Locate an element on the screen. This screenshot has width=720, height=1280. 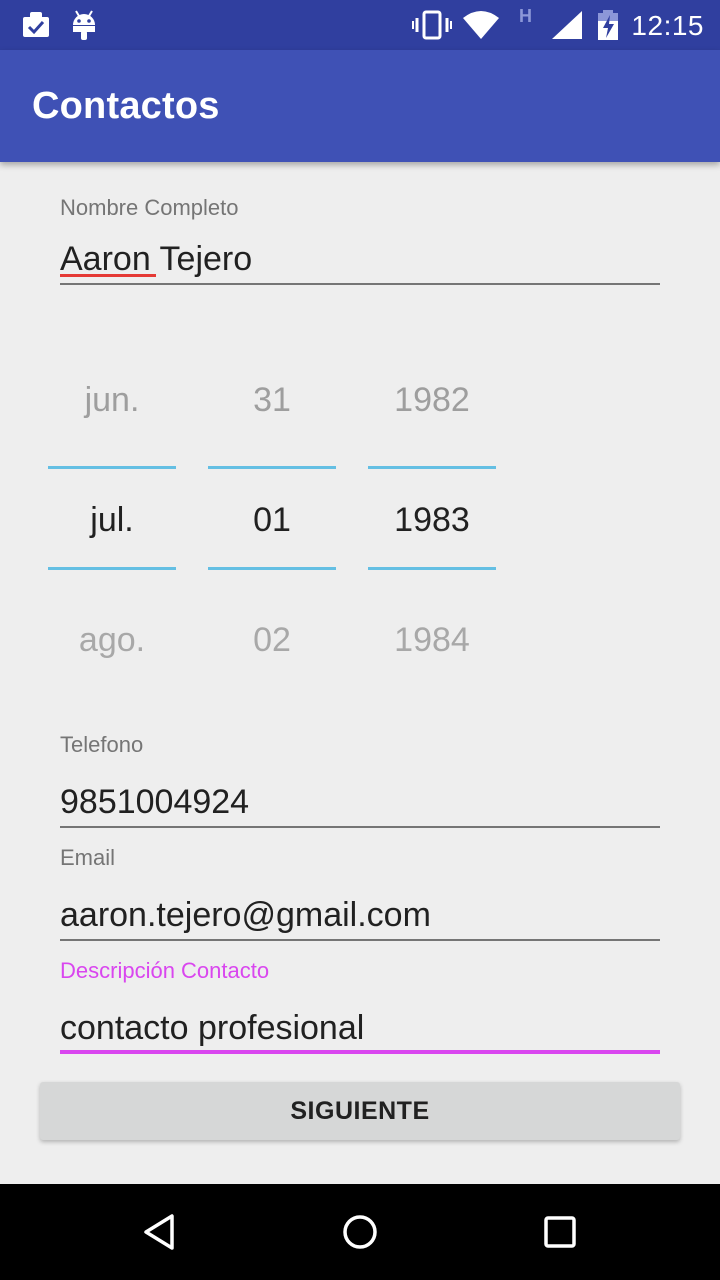
home-icon is located at coordinates (360, 1232).